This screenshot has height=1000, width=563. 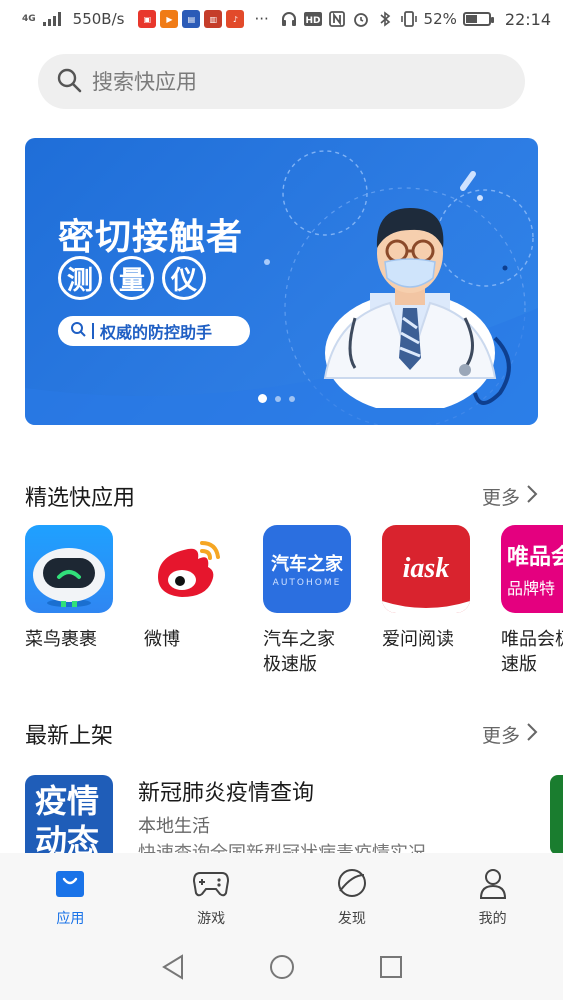 What do you see at coordinates (80, 498) in the screenshot?
I see `section-title: 精选快应用` at bounding box center [80, 498].